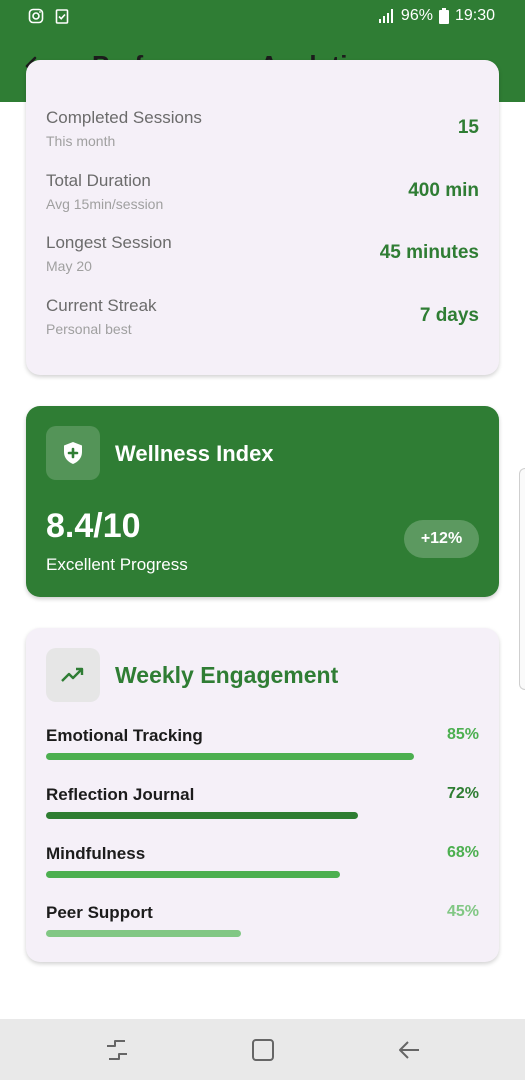 This screenshot has height=1080, width=525. Describe the element at coordinates (124, 735) in the screenshot. I see `engagement-label: Emotional Tracking` at that location.